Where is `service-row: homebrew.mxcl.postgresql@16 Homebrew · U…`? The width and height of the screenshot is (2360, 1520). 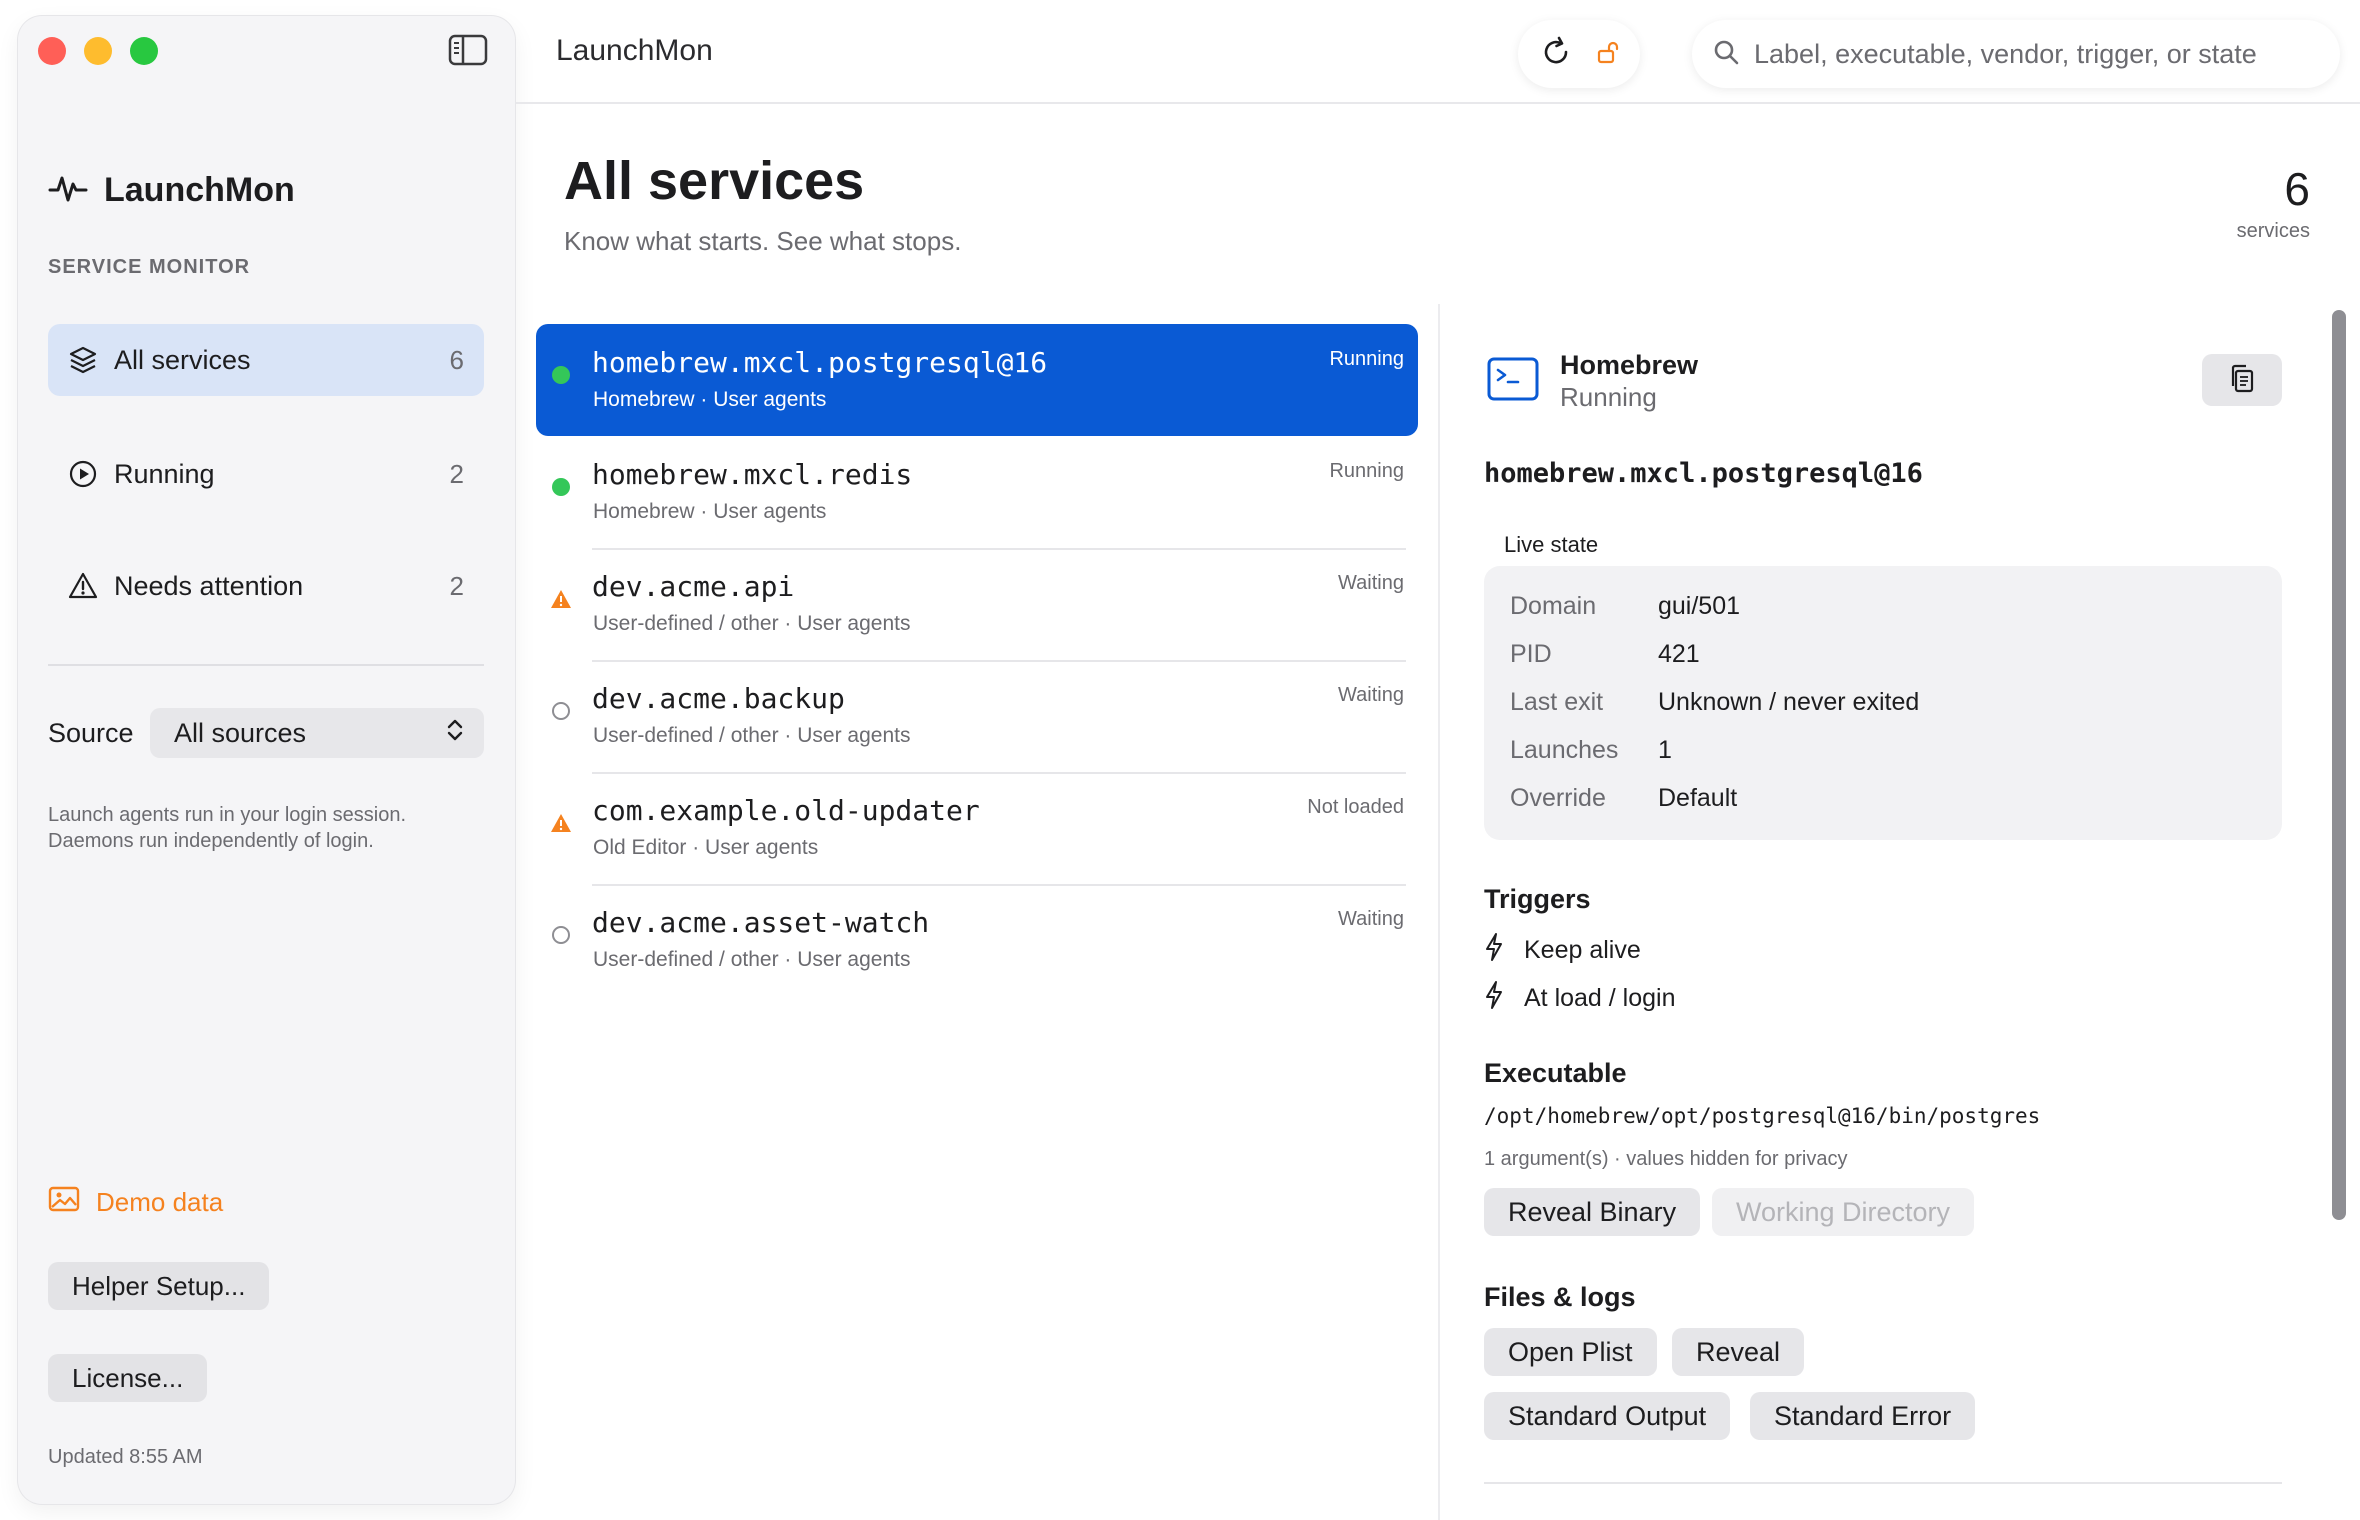 service-row: homebrew.mxcl.postgresql@16 Homebrew · U… is located at coordinates (977, 380).